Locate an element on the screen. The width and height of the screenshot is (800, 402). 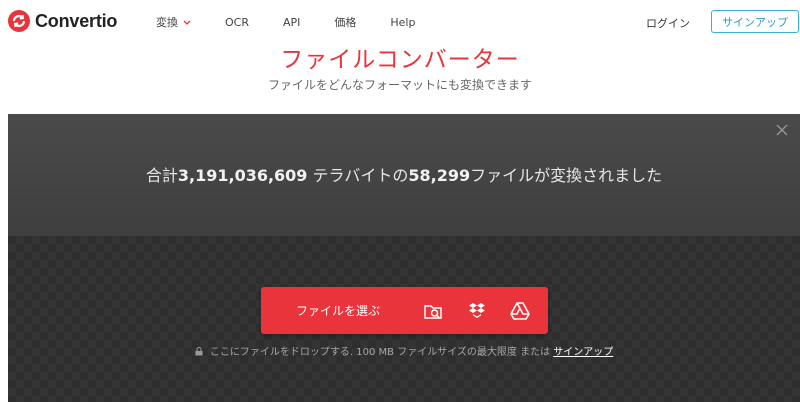
choose-files-label: ファイルを選ぶ is located at coordinates (338, 310).